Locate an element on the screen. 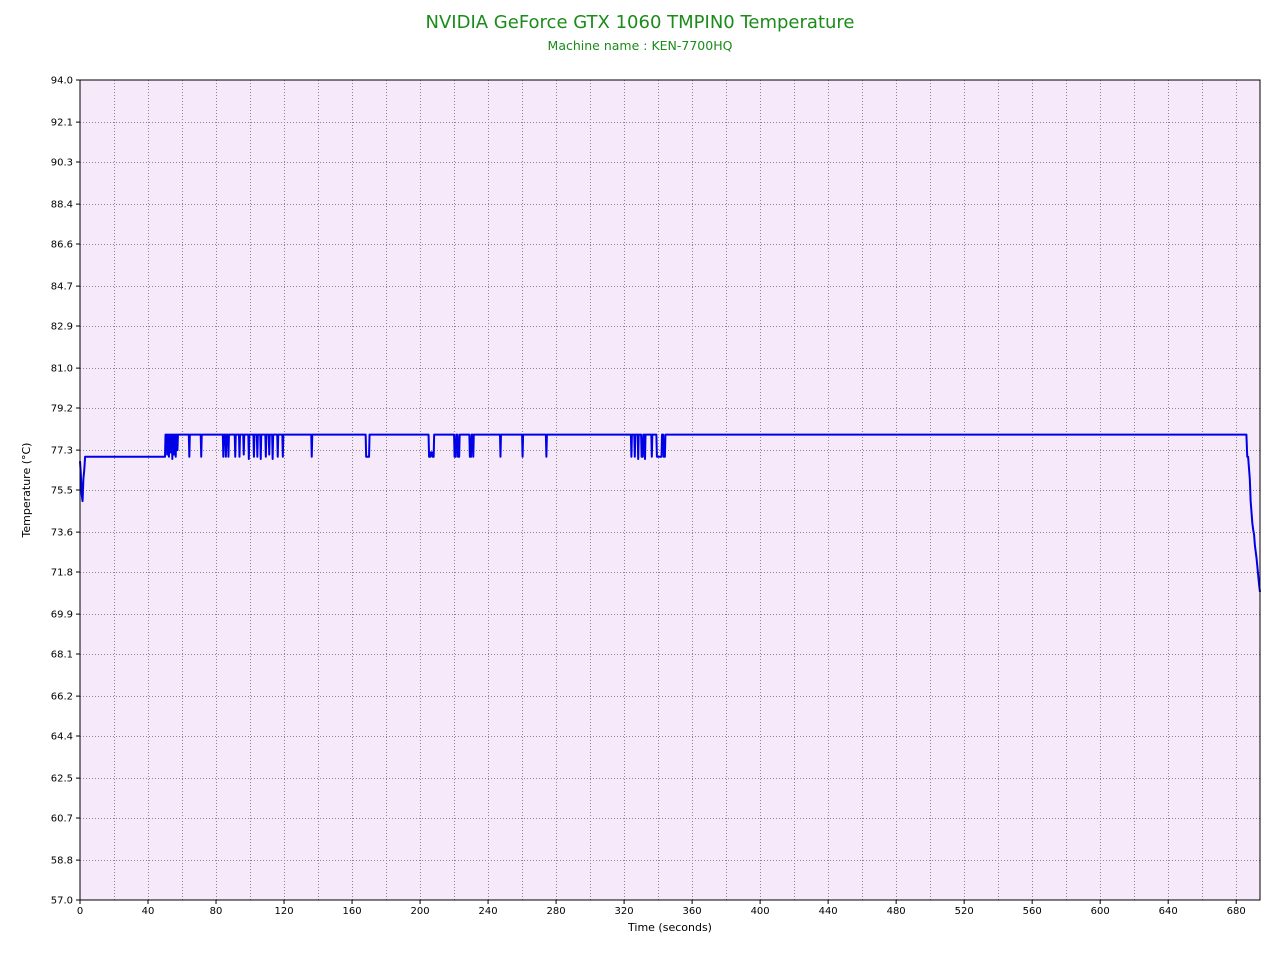  y-tick-label: 77.3 is located at coordinates (62, 451).